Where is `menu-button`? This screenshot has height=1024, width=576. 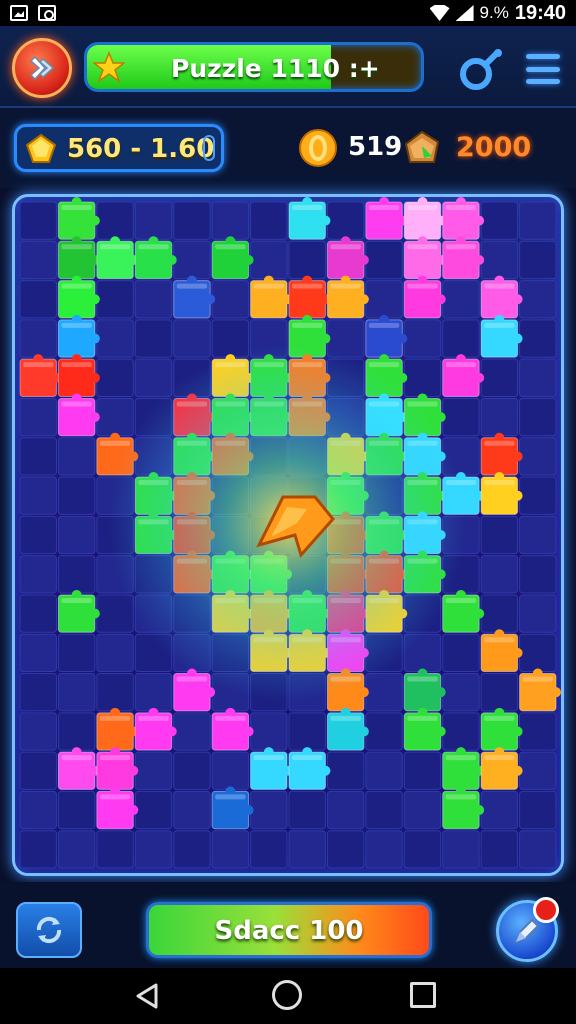 menu-button is located at coordinates (543, 69).